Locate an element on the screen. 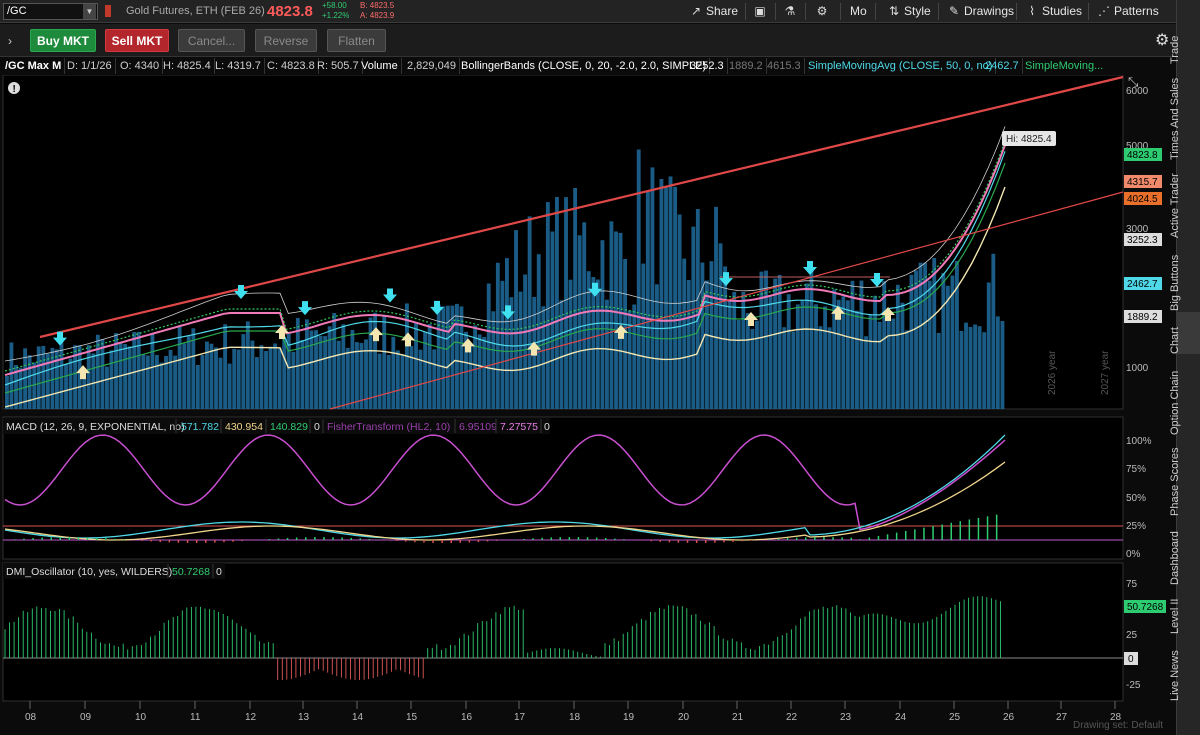 The height and width of the screenshot is (735, 1200). dmi-label: DMI_Oscillator (10, yes, WILDERS) is located at coordinates (89, 572).